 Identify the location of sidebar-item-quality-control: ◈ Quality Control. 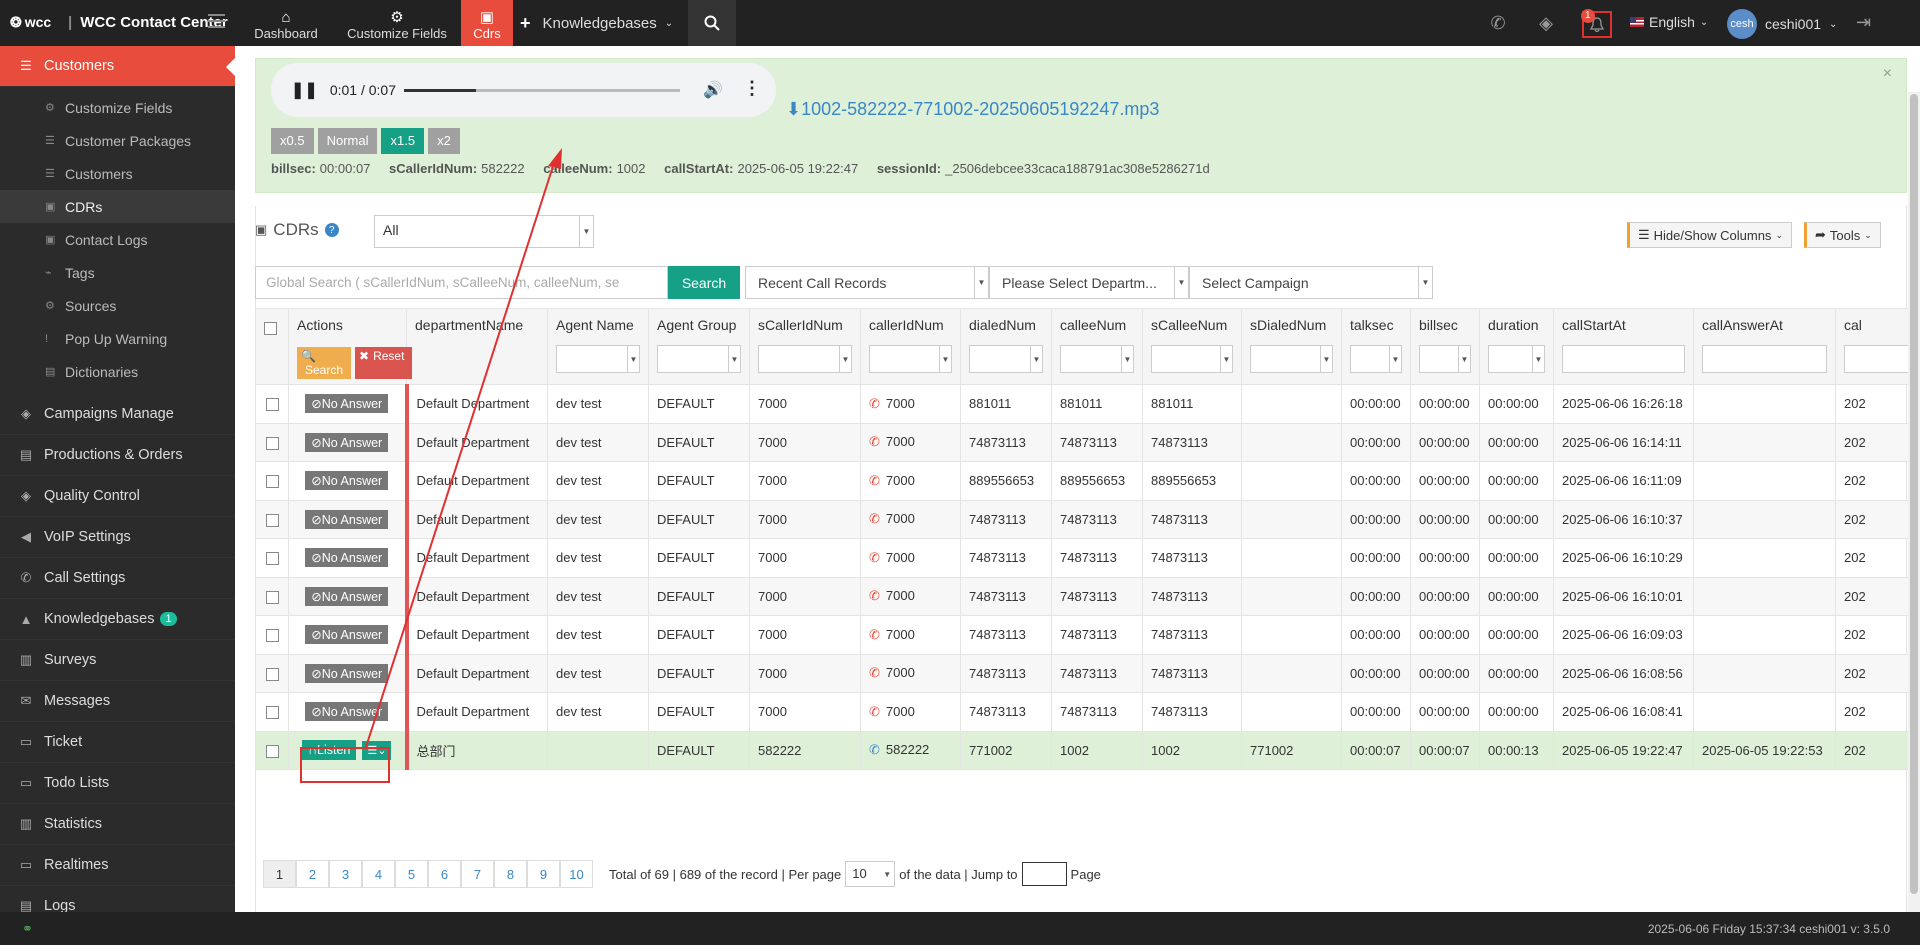
(117, 496).